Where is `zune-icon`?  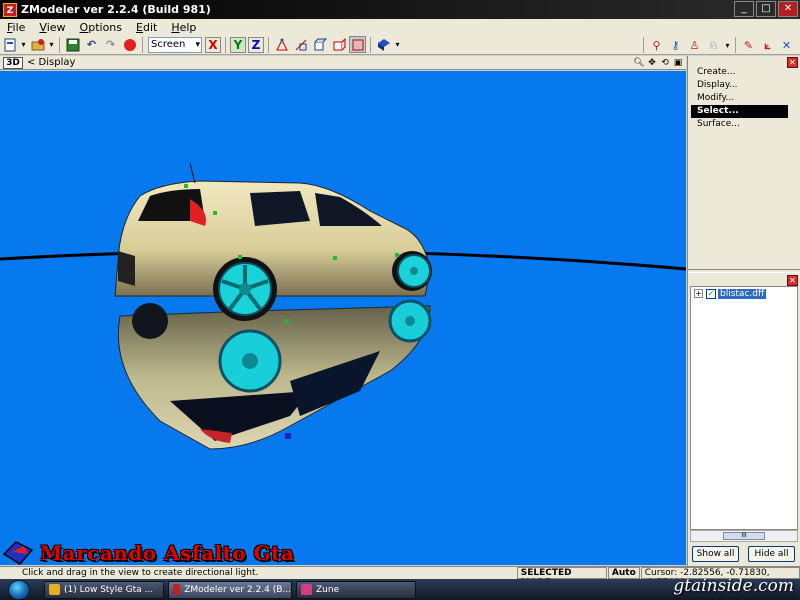 zune-icon is located at coordinates (306, 589).